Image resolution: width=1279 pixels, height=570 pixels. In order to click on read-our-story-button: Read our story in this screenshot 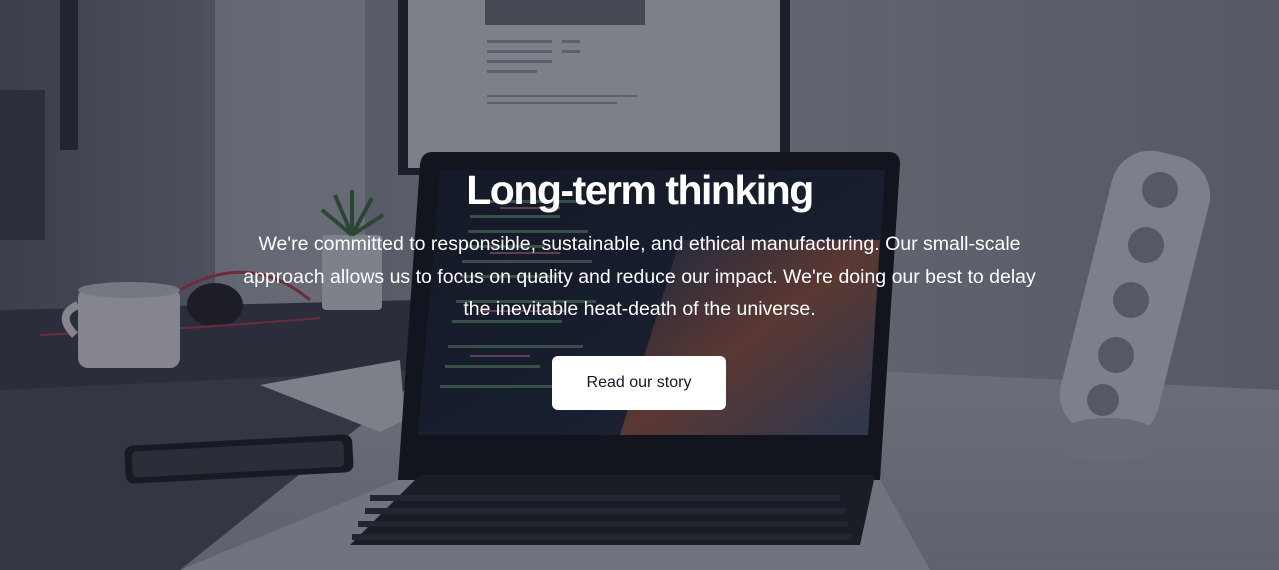, I will do `click(639, 383)`.